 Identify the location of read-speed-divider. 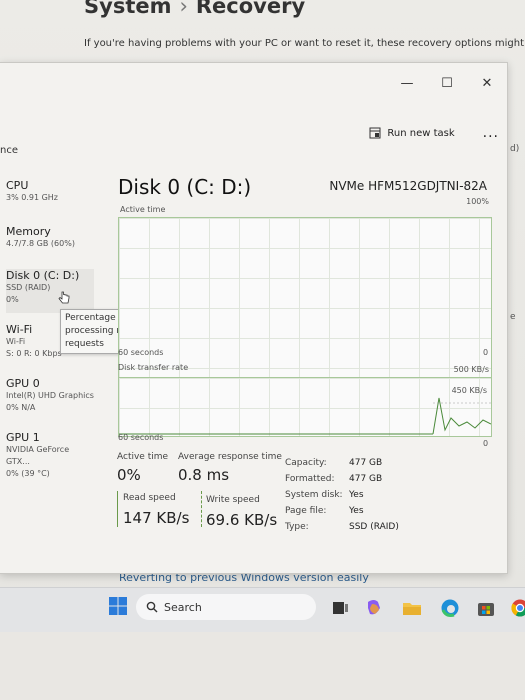
(117, 509).